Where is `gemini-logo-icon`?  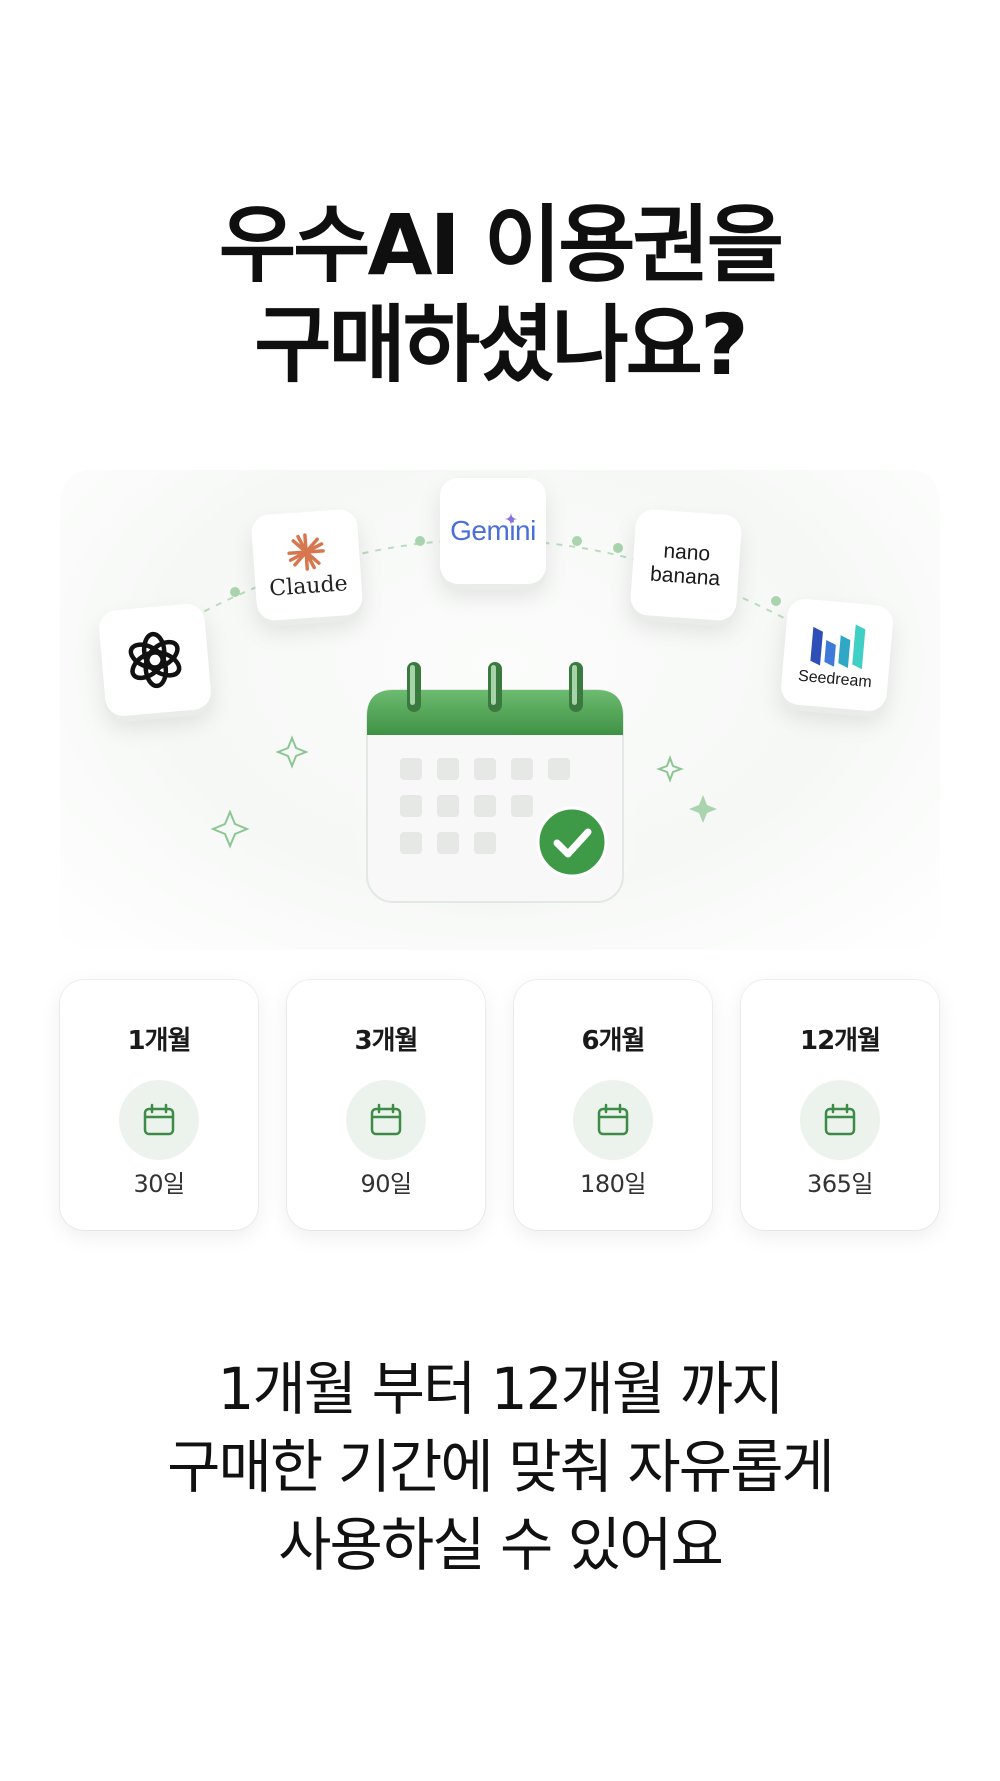 gemini-logo-icon is located at coordinates (511, 519).